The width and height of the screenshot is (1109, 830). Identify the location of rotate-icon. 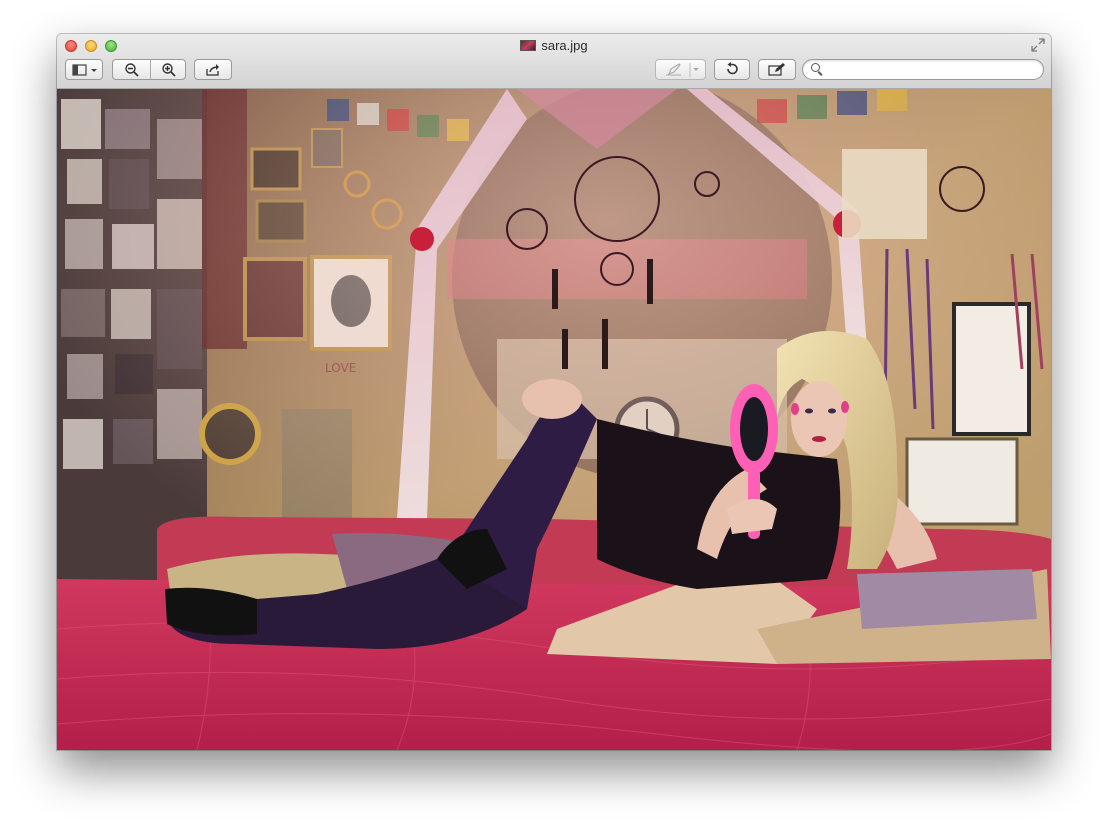
(732, 68).